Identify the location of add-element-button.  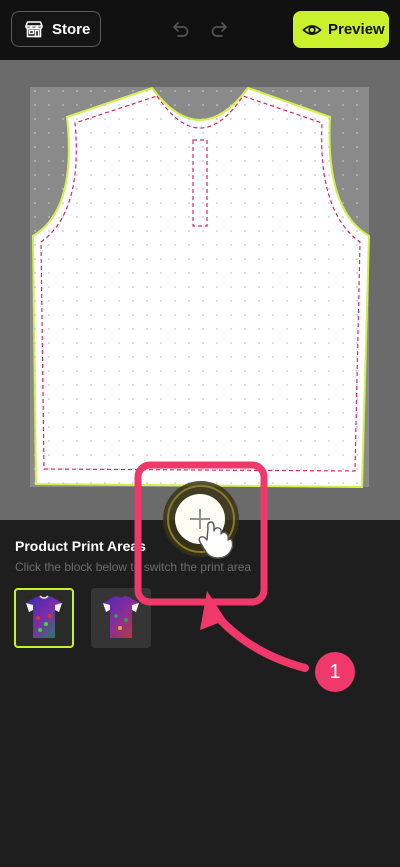
(200, 519).